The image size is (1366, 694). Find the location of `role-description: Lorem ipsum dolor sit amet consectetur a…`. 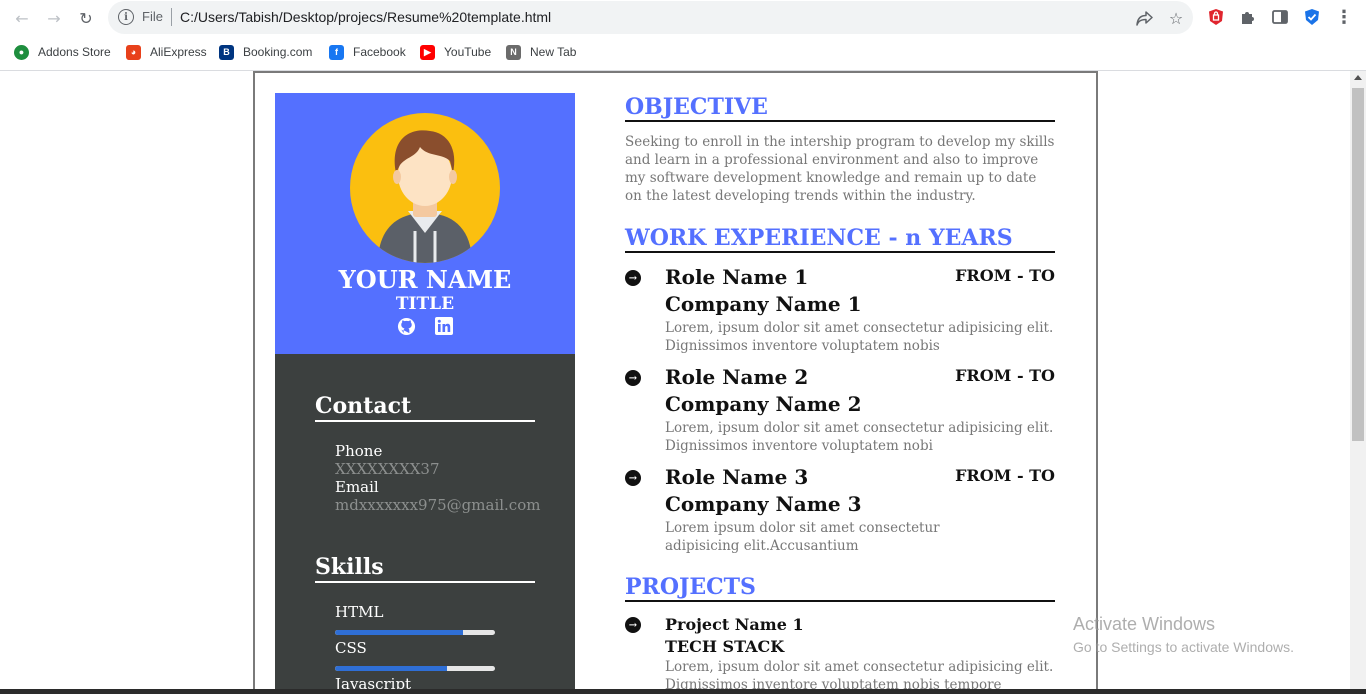

role-description: Lorem ipsum dolor sit amet consectetur a… is located at coordinates (802, 537).